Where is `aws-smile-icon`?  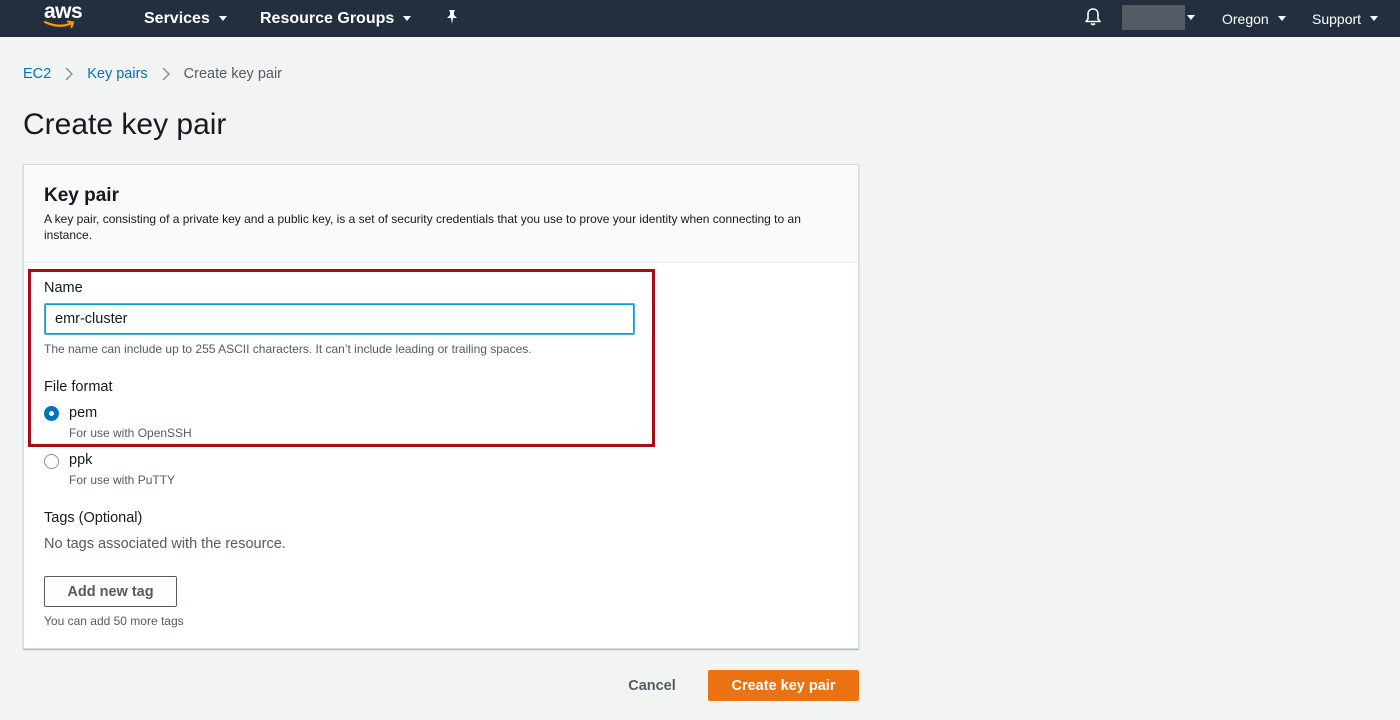
aws-smile-icon is located at coordinates (59, 24).